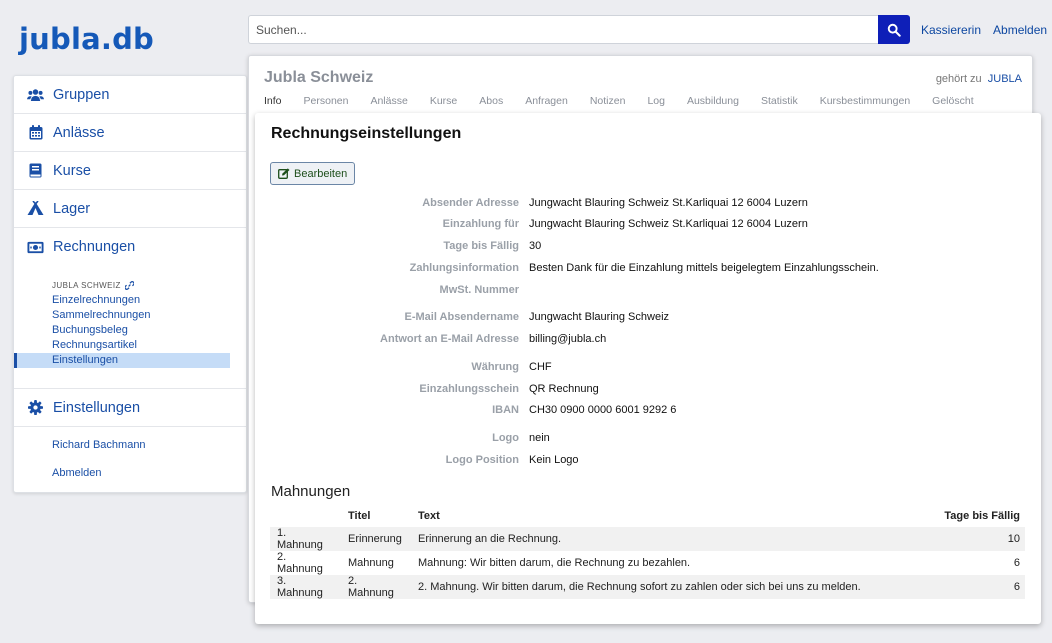  What do you see at coordinates (86, 39) in the screenshot?
I see `app-logo: jubla.db` at bounding box center [86, 39].